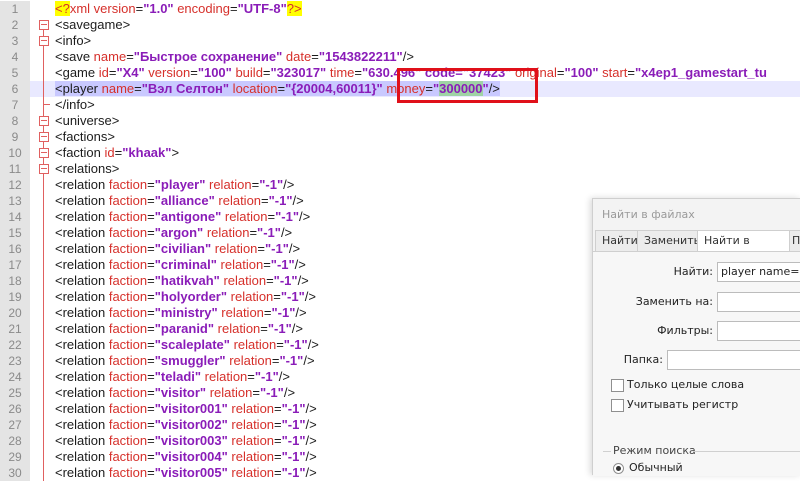 The image size is (800, 481). I want to click on code-token: "-1", so click(279, 328).